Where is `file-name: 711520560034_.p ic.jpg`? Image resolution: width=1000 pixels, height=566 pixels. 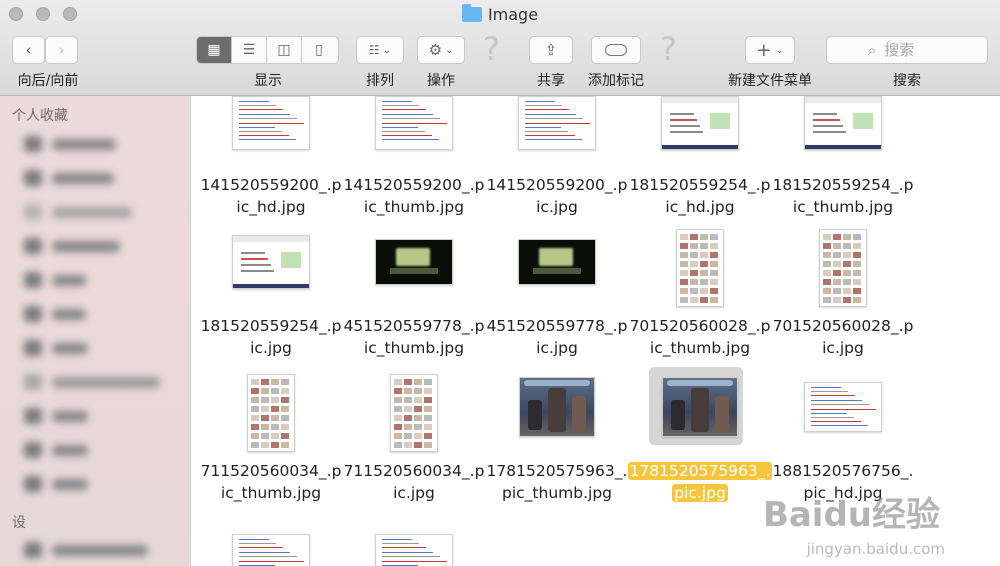
file-name: 711520560034_.p ic.jpg is located at coordinates (414, 482).